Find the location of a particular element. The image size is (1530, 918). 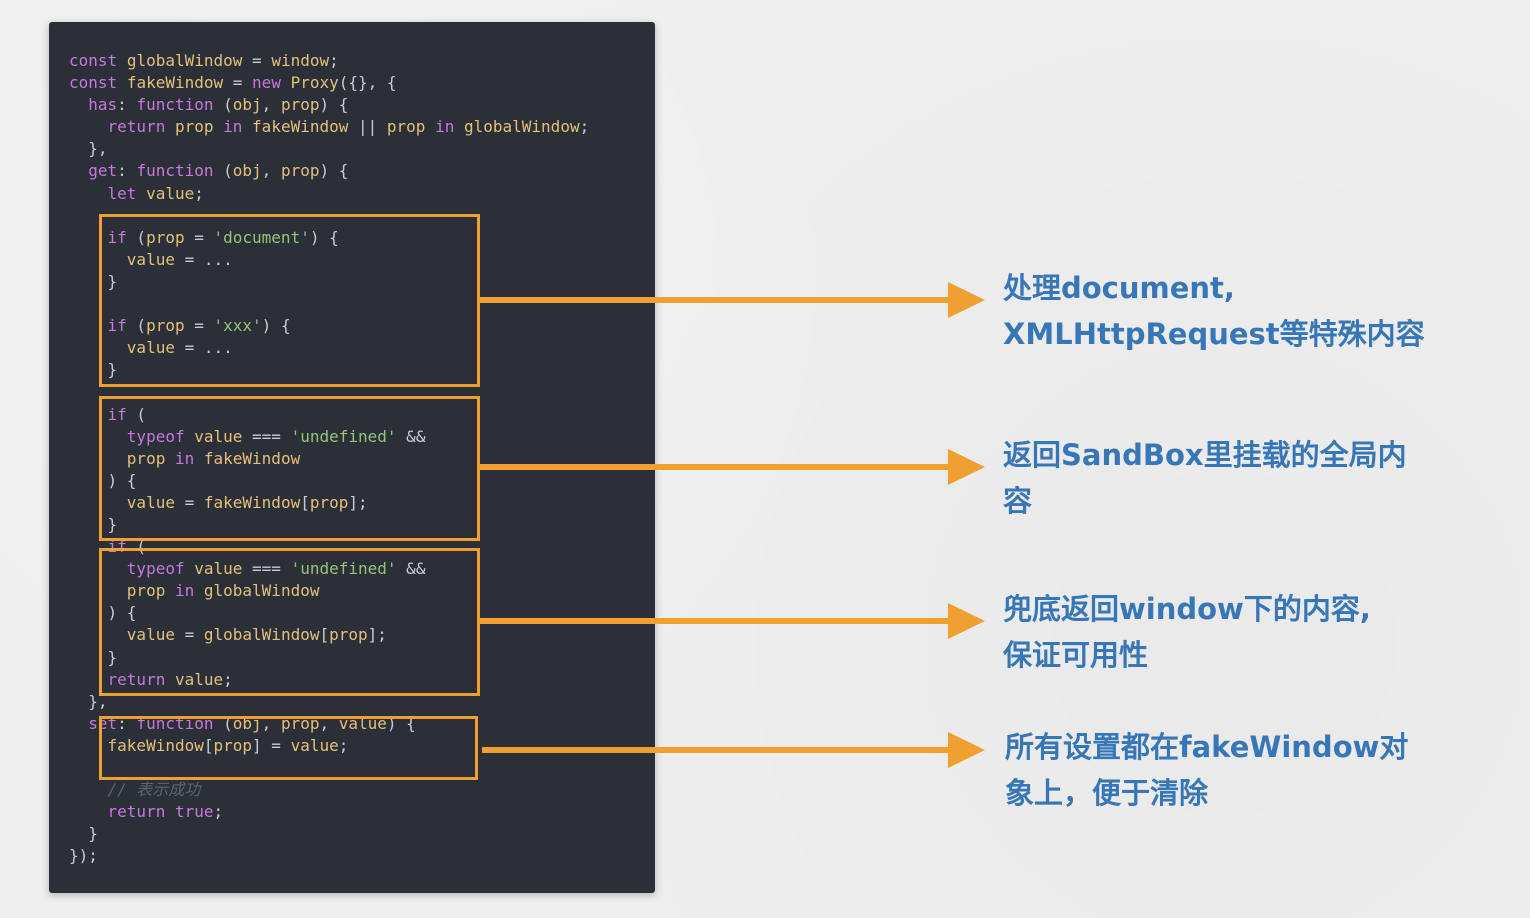

code-line: return value; is located at coordinates (170, 679).